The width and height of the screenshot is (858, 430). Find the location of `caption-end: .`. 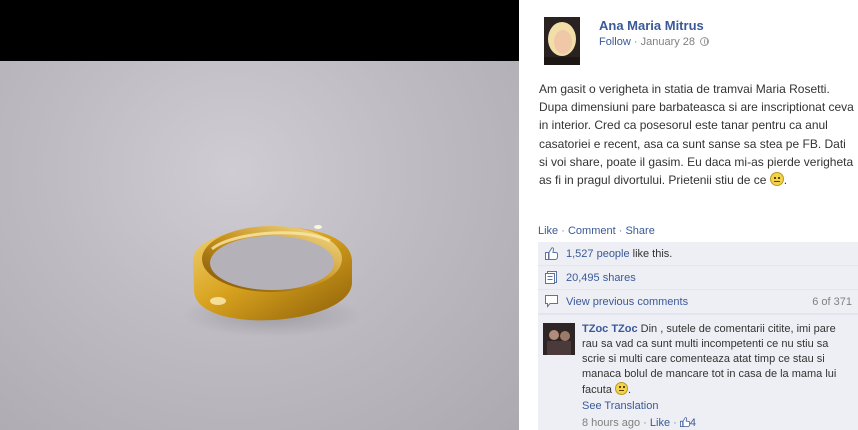

caption-end: . is located at coordinates (785, 180).